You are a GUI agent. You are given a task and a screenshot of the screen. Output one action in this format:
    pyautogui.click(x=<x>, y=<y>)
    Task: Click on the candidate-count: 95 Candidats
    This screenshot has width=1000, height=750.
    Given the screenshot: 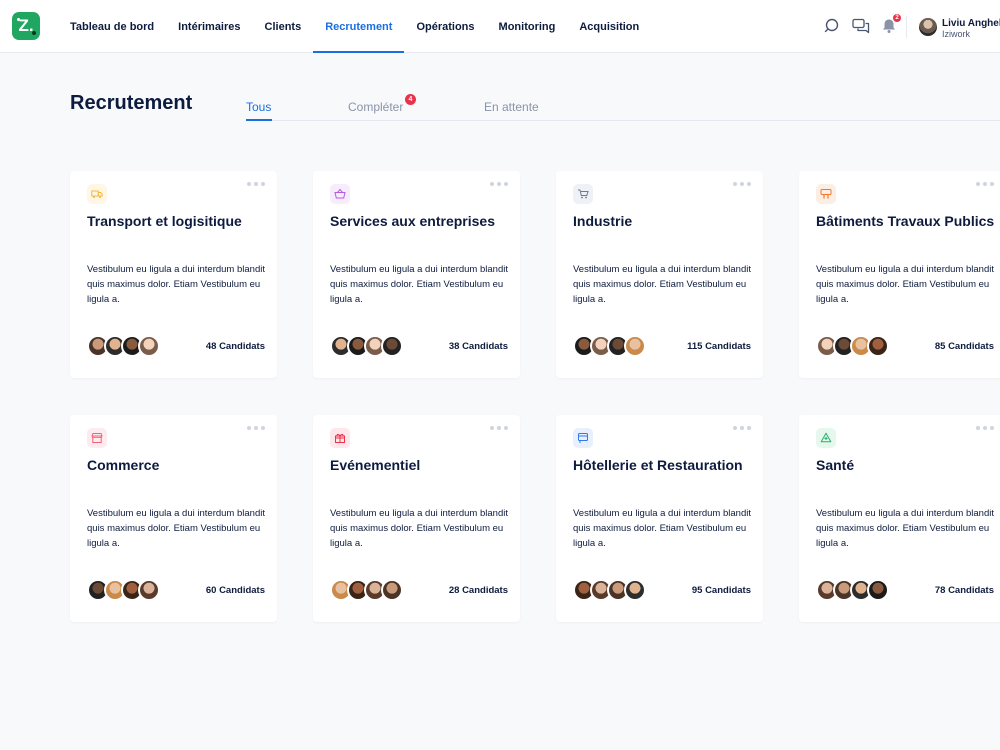 What is the action you would take?
    pyautogui.click(x=721, y=590)
    